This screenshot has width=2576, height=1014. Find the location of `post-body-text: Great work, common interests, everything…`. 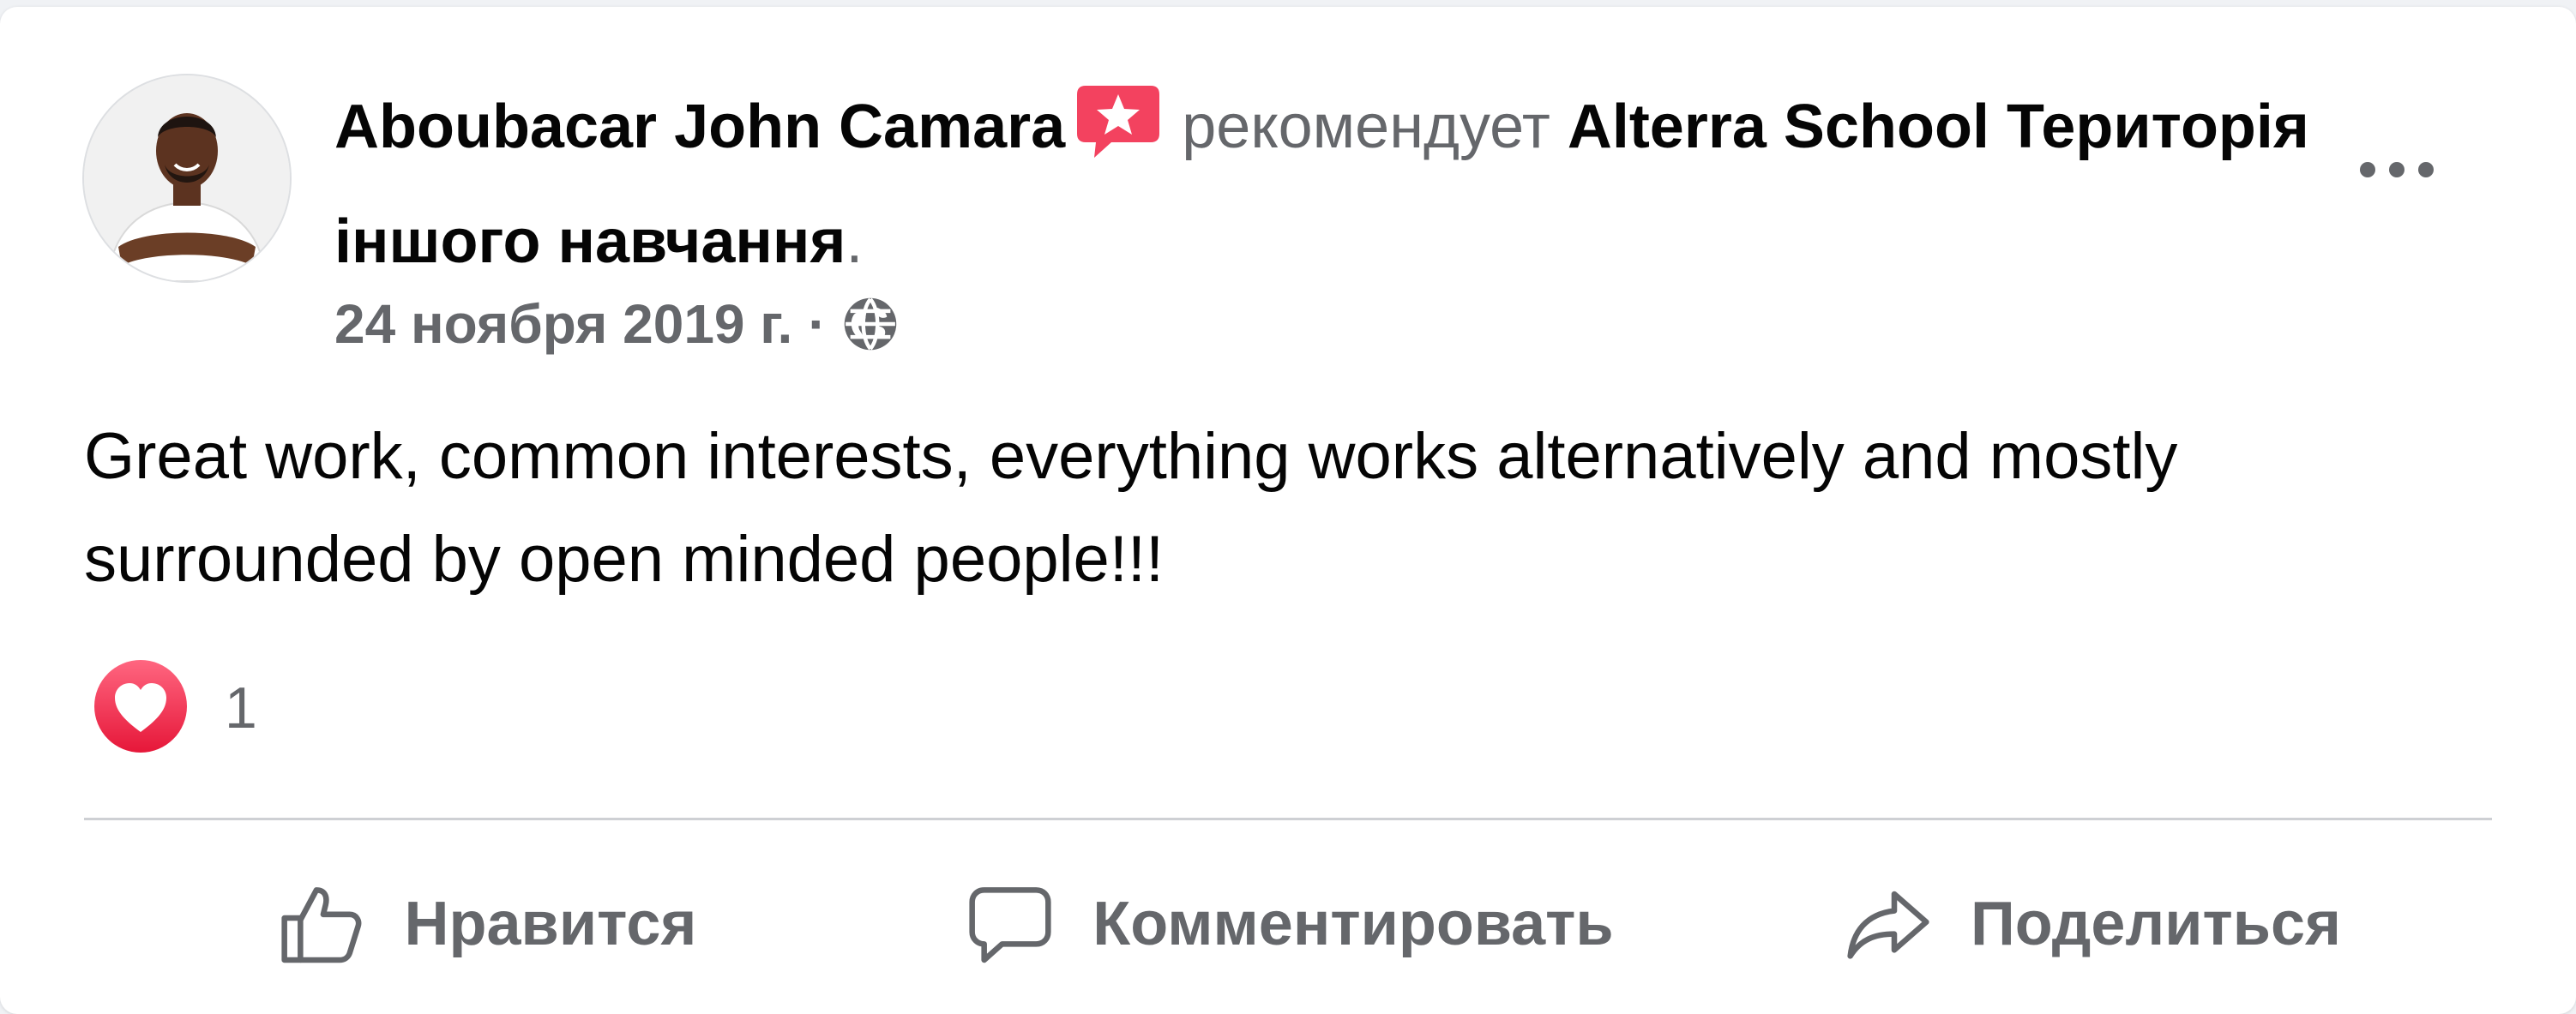

post-body-text: Great work, common interests, everything… is located at coordinates (1131, 508).